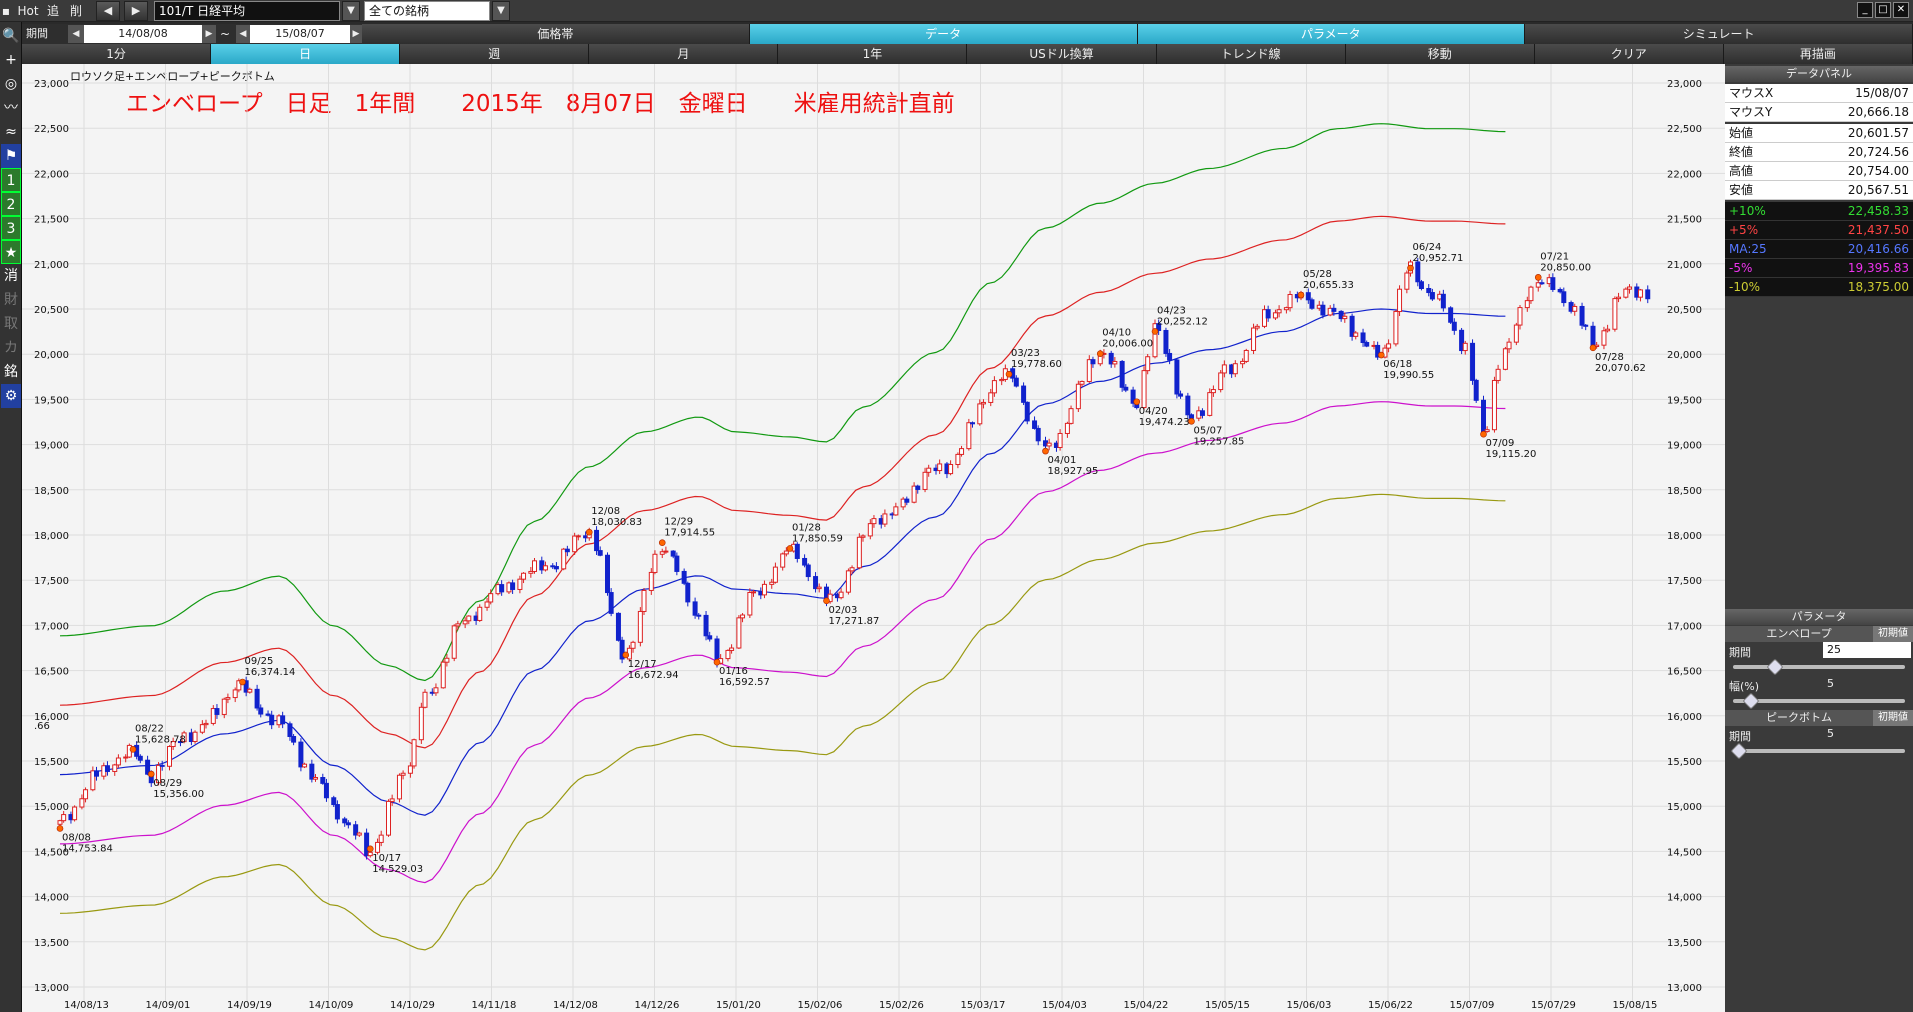  I want to click on menu2-item-9: 再描画, so click(1818, 54).